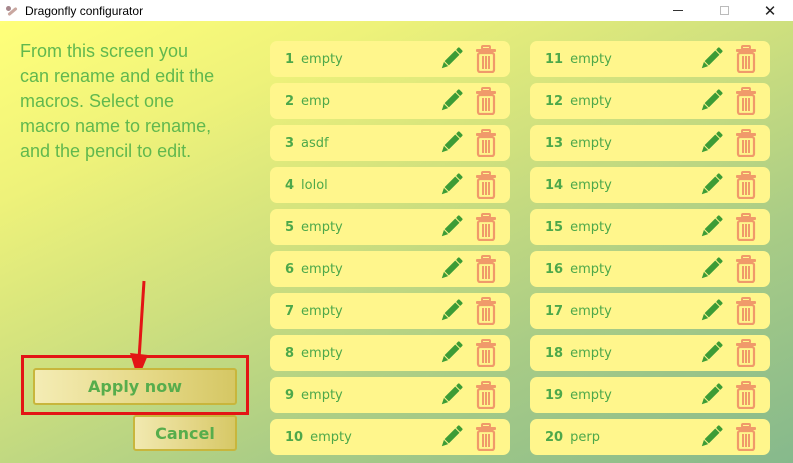 The height and width of the screenshot is (463, 793). Describe the element at coordinates (554, 437) in the screenshot. I see `macro-number: 20` at that location.